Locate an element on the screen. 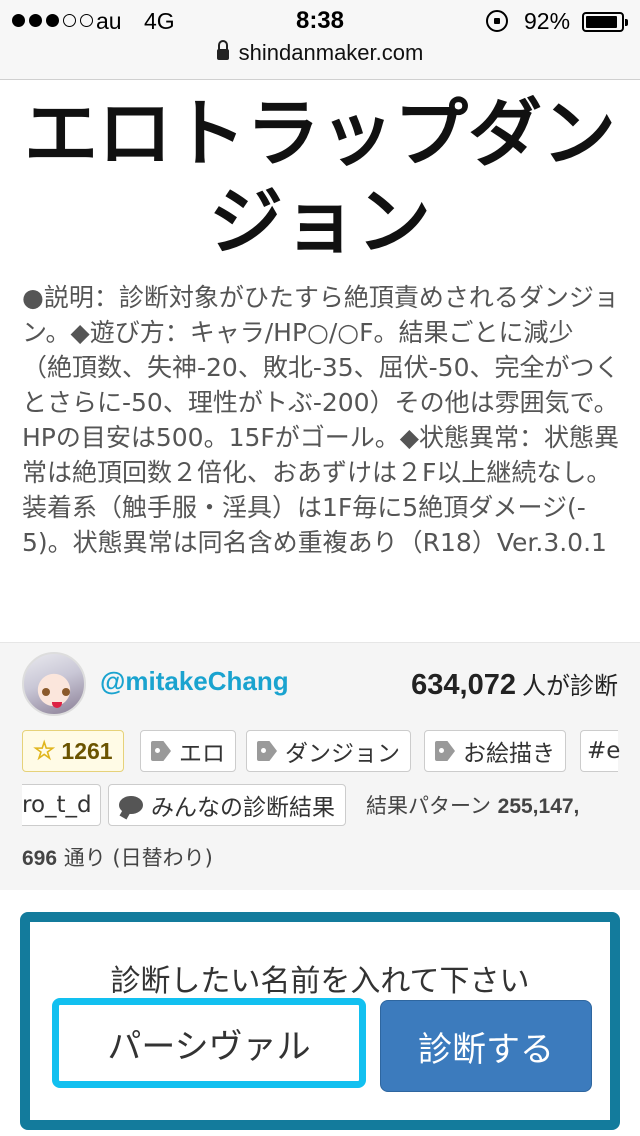  favorite-button: ☆ 1261 is located at coordinates (73, 751).